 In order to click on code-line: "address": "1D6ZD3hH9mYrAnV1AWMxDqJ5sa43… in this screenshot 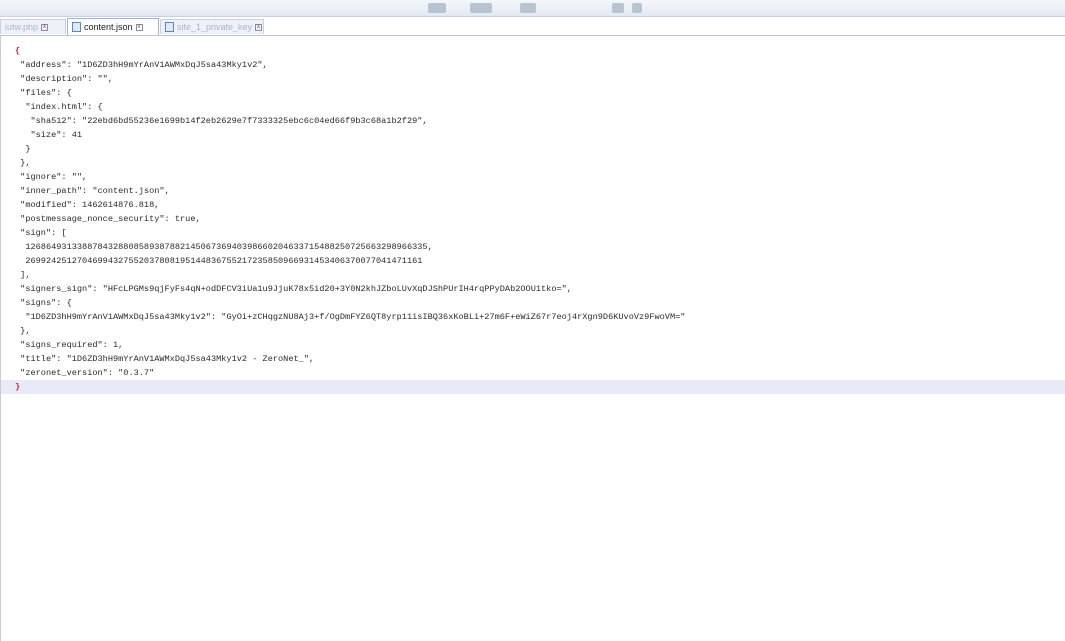, I will do `click(540, 65)`.